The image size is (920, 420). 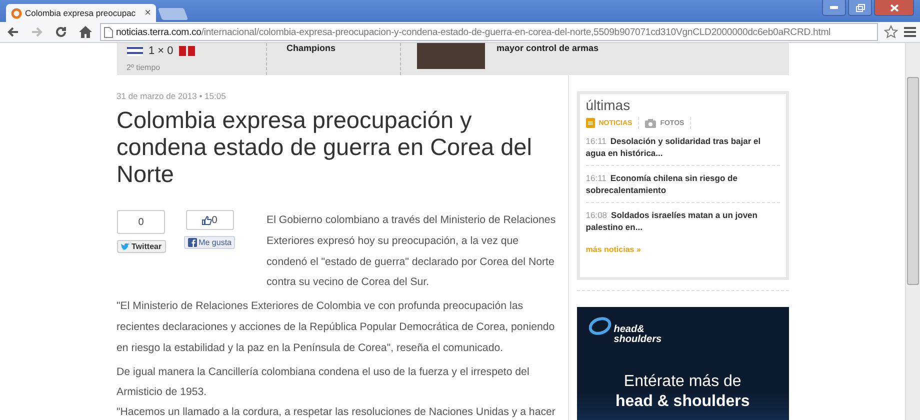 What do you see at coordinates (108, 32) in the screenshot?
I see `page-icon` at bounding box center [108, 32].